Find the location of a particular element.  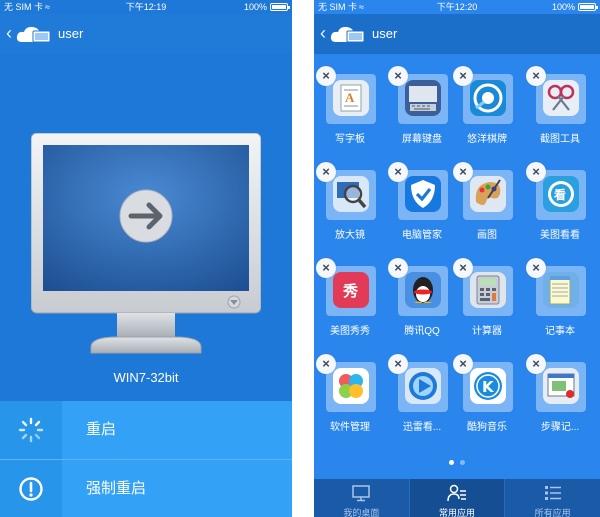

app-item: × 放大镜 is located at coordinates (347, 204).